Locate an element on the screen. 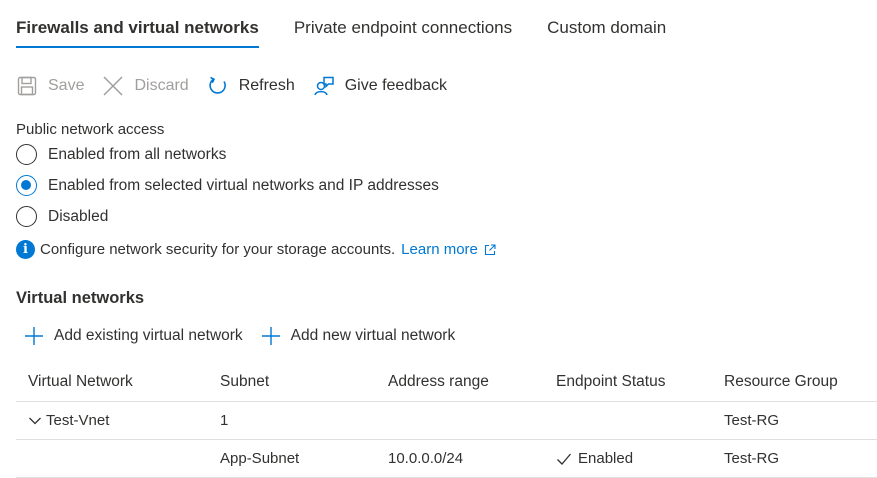 Image resolution: width=877 pixels, height=478 pixels. discard-button: Discard is located at coordinates (145, 86).